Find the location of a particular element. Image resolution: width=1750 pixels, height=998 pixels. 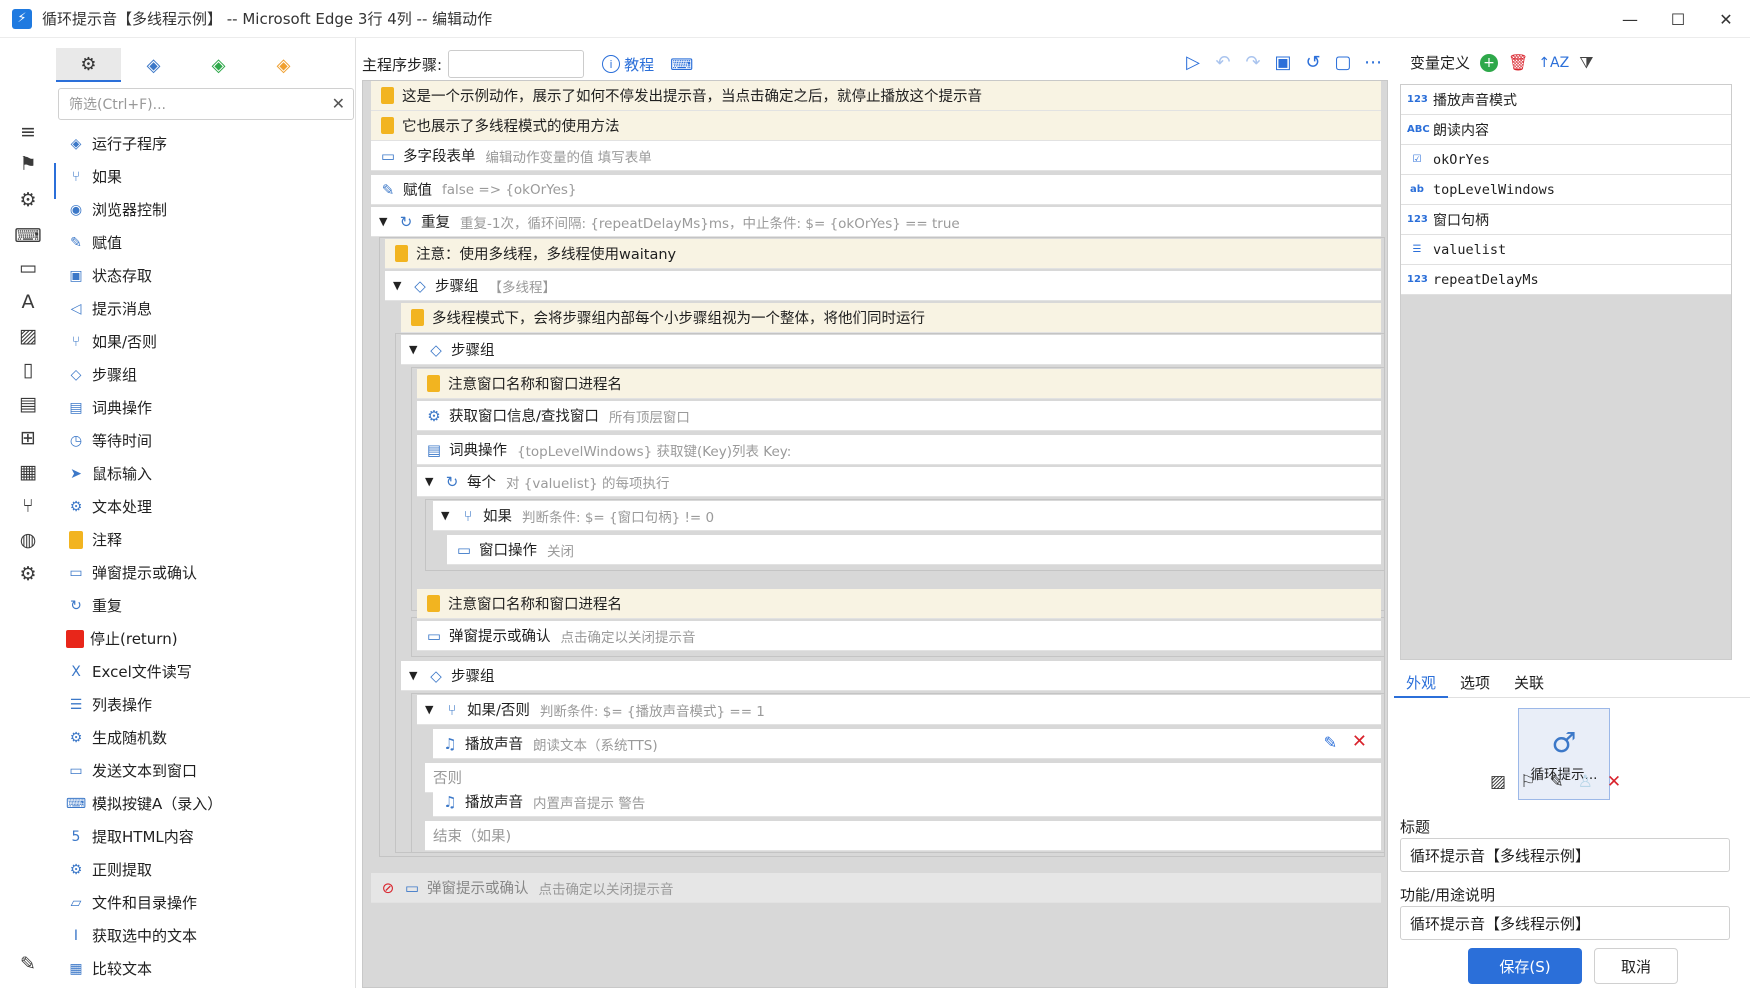

clipboard-icon: ▯ is located at coordinates (28, 370).